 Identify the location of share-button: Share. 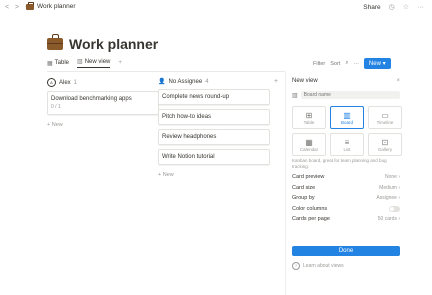
(371, 7).